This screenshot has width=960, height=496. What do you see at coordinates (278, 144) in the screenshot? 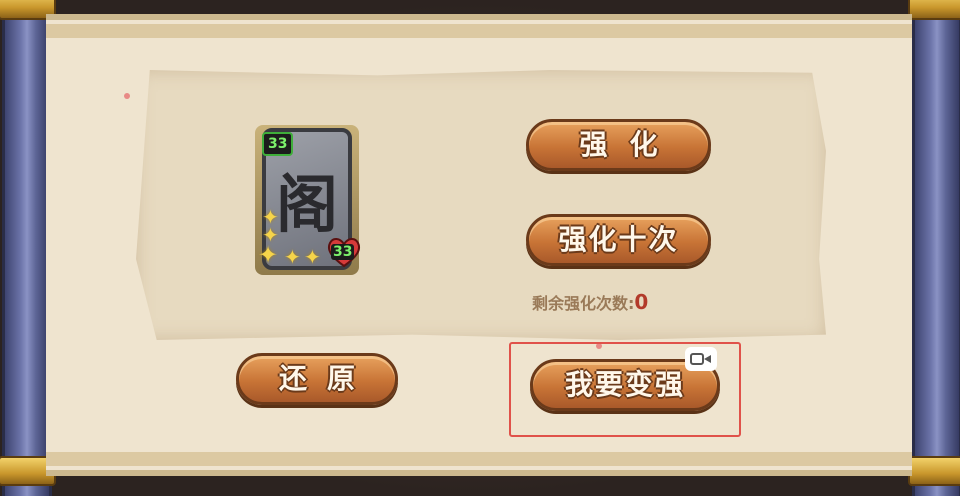
I see `attack-badge: 33` at bounding box center [278, 144].